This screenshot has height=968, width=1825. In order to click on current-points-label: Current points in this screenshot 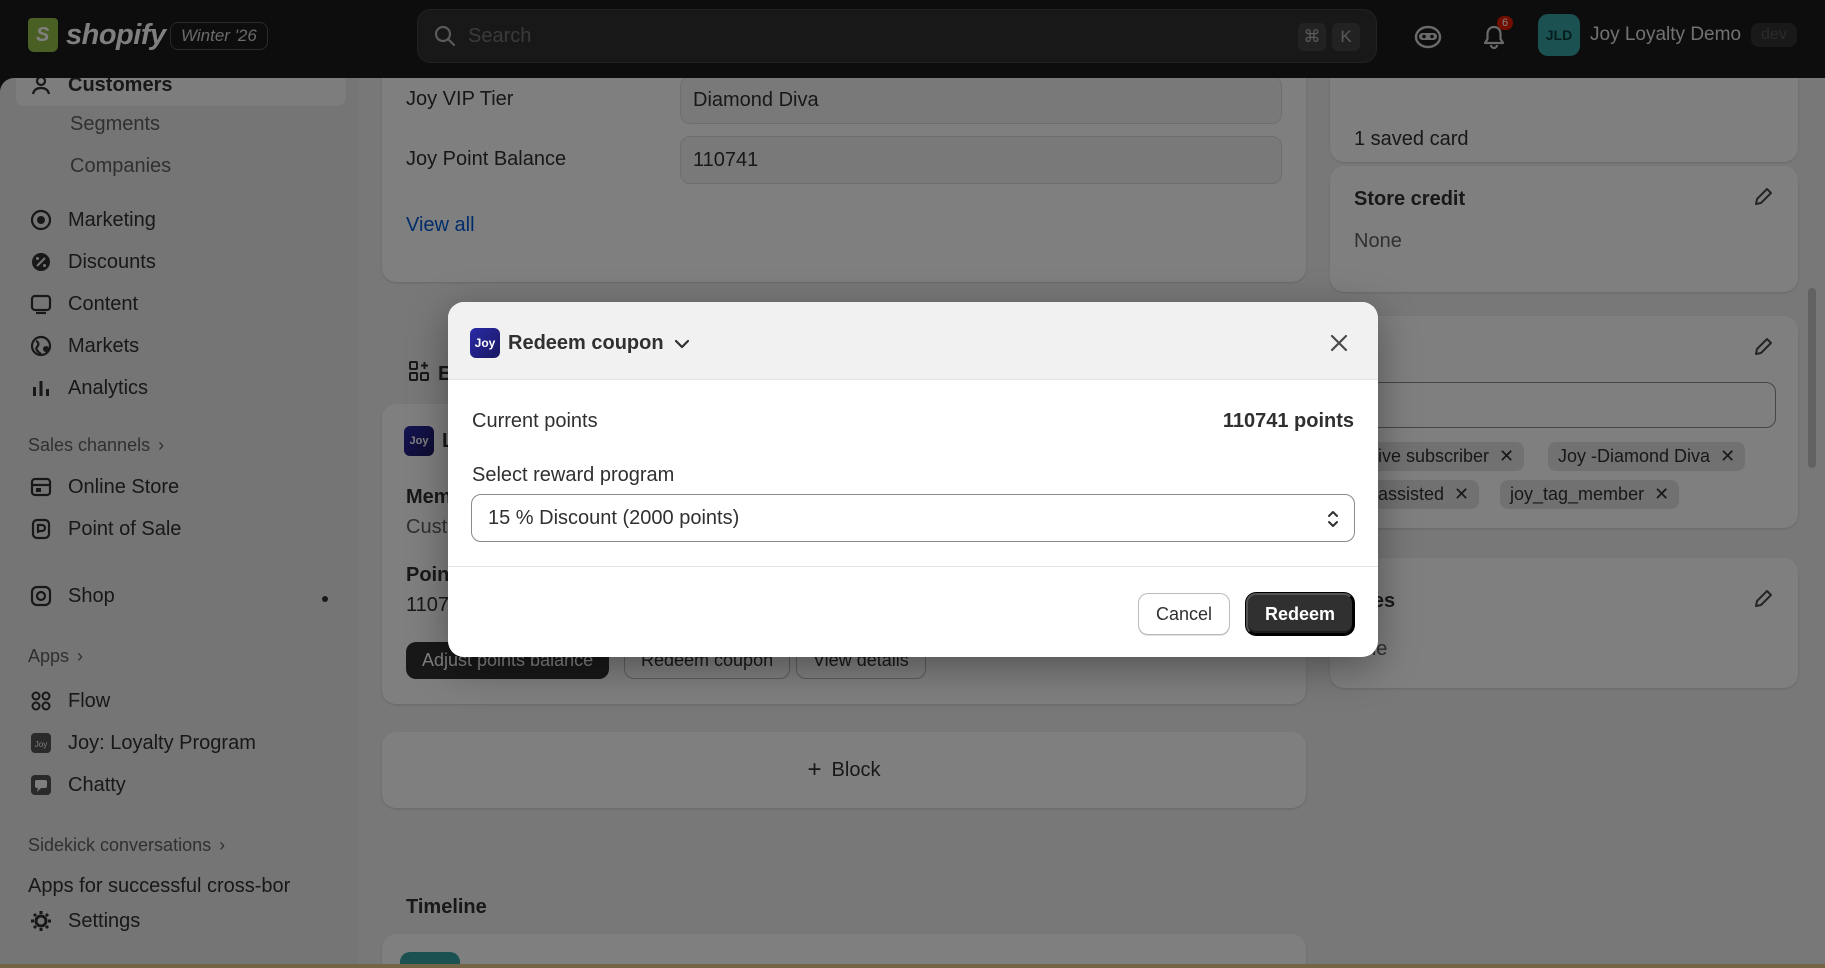, I will do `click(535, 421)`.